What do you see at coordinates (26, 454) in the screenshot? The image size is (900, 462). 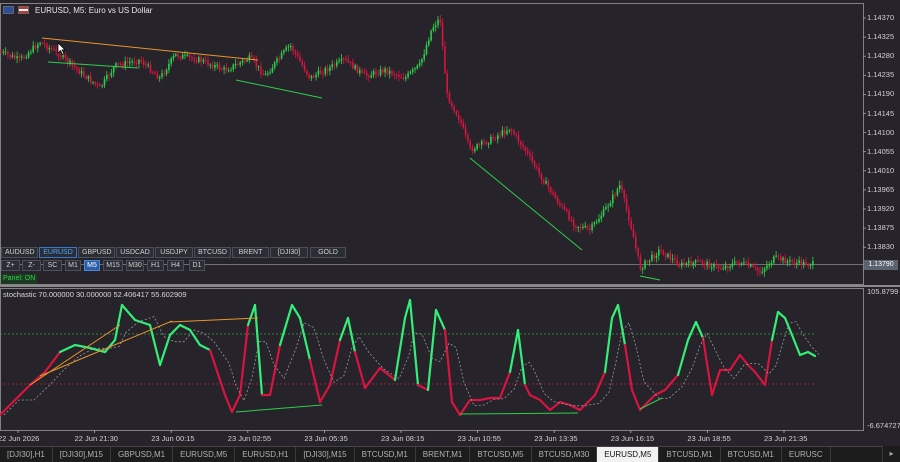 I see `chart-tab: [DJI30],H1` at bounding box center [26, 454].